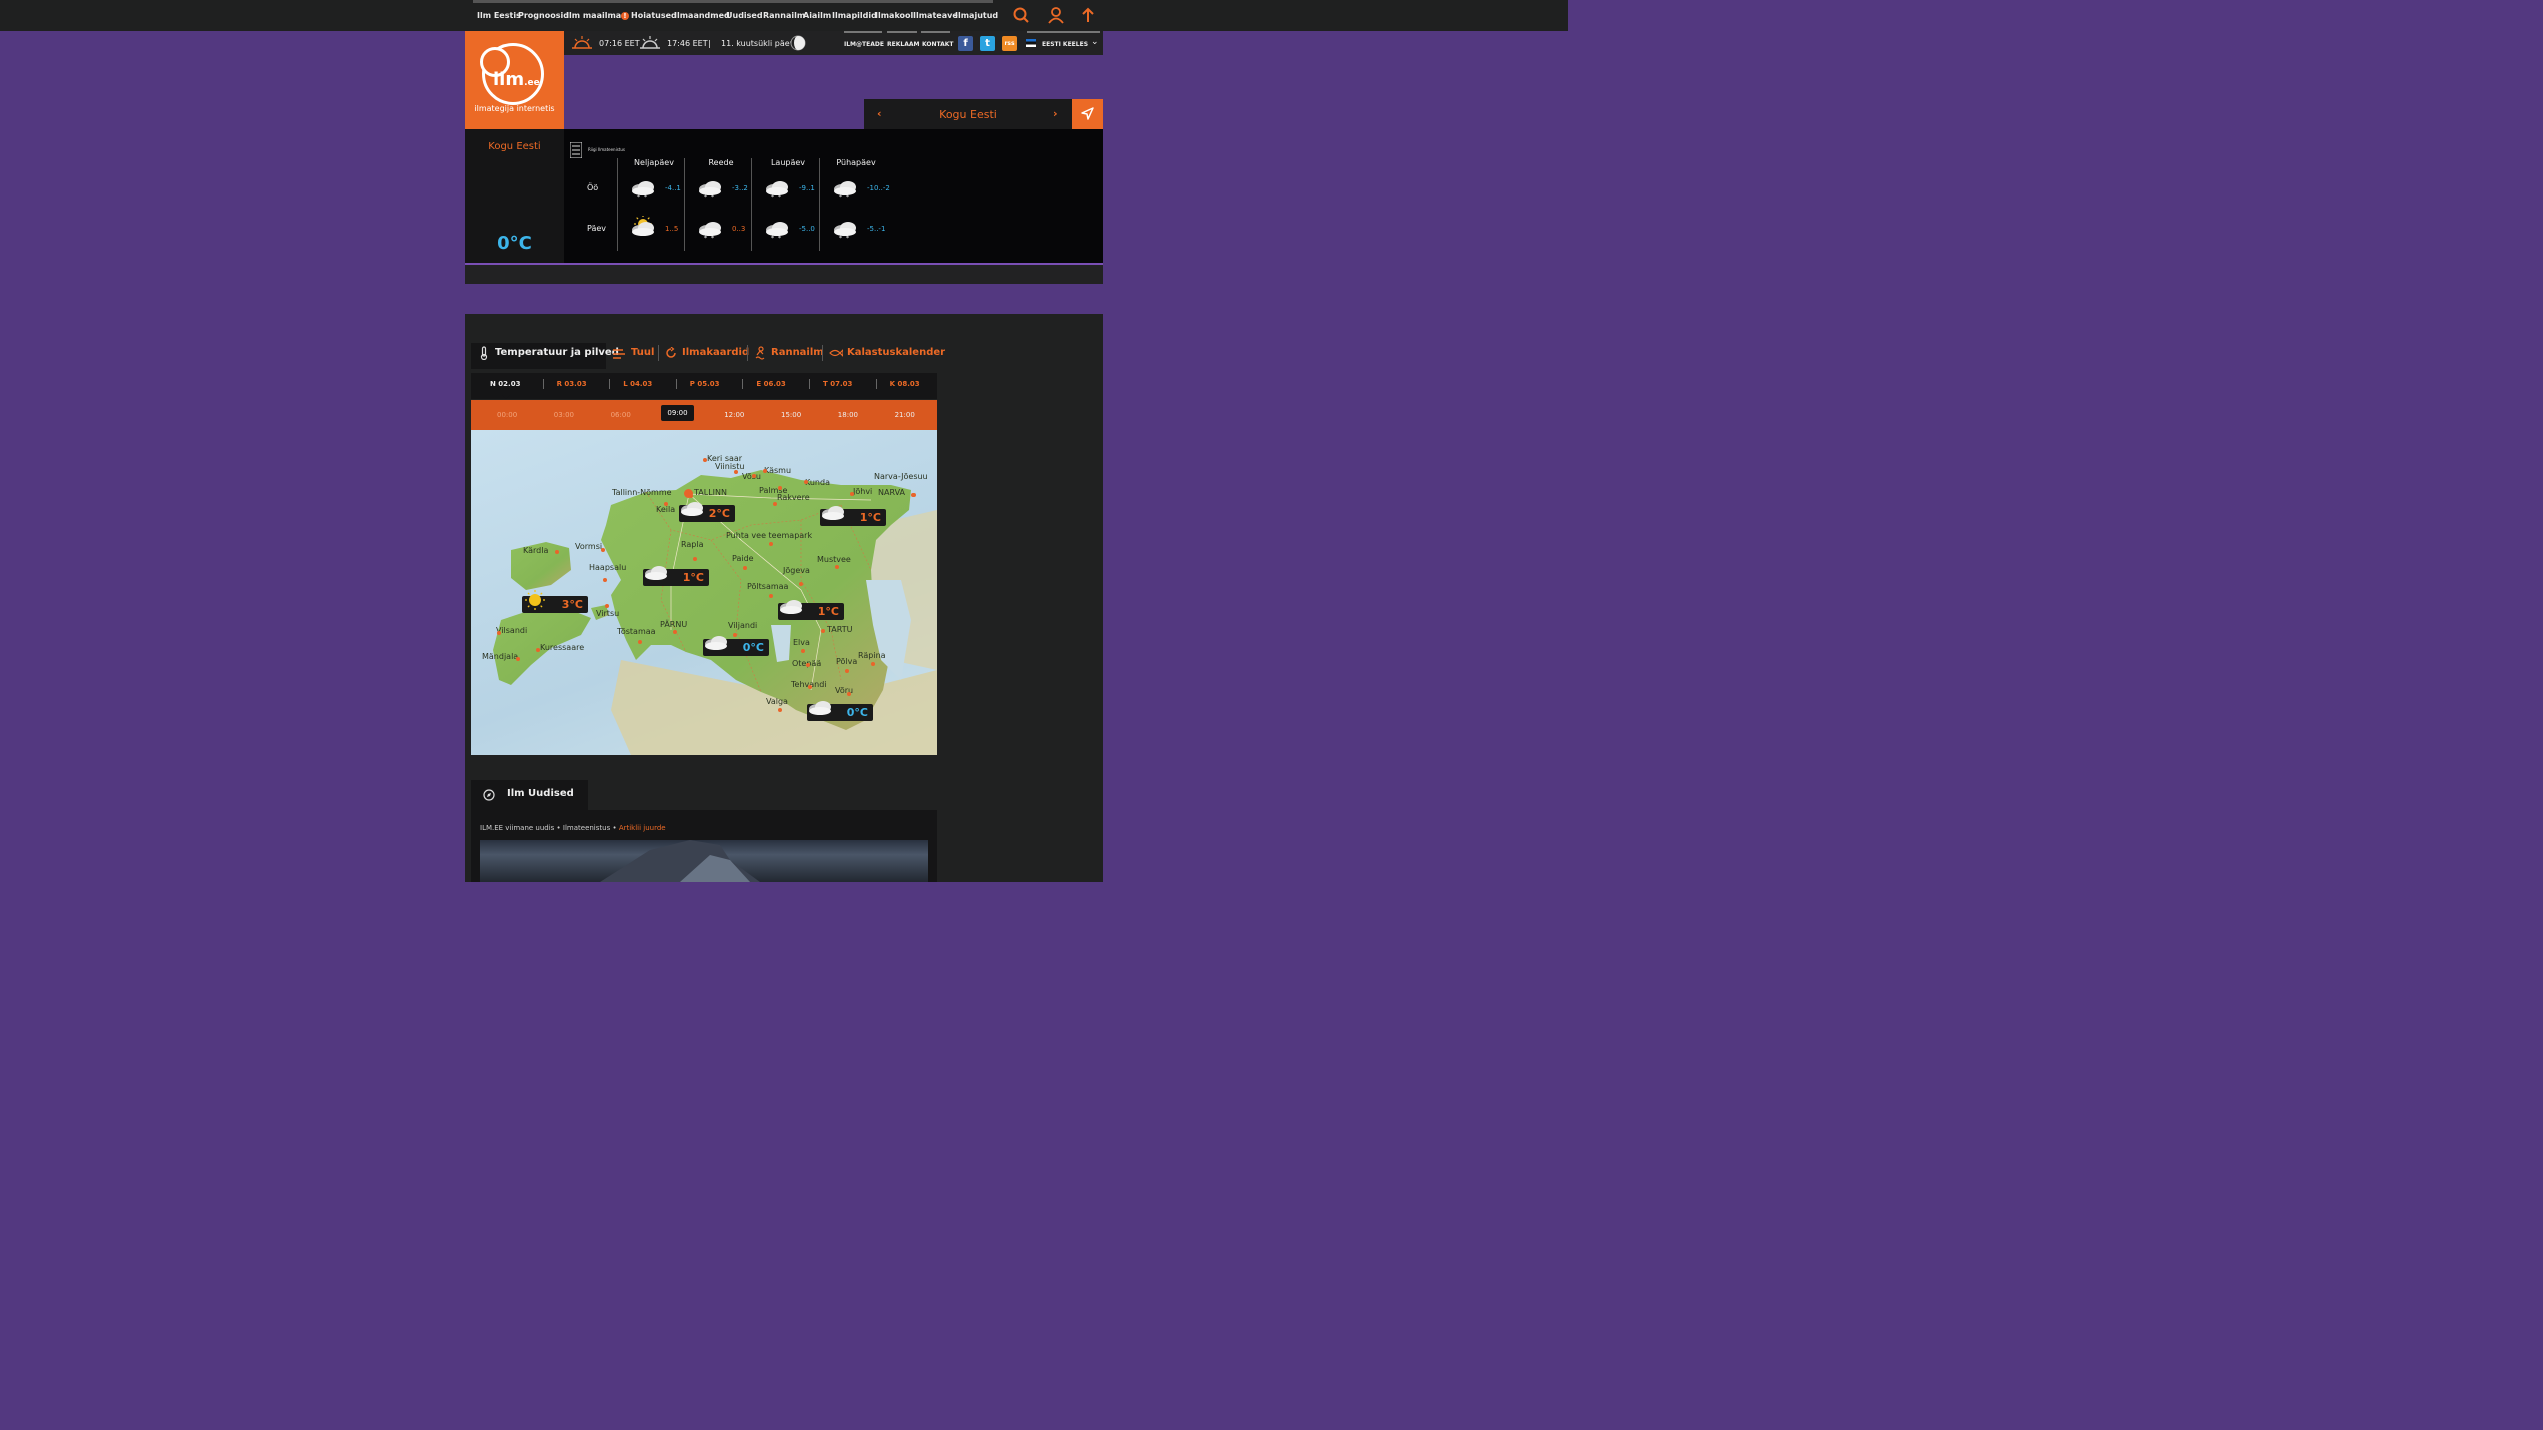  I want to click on nav-aiailm: Aiailm, so click(817, 15).